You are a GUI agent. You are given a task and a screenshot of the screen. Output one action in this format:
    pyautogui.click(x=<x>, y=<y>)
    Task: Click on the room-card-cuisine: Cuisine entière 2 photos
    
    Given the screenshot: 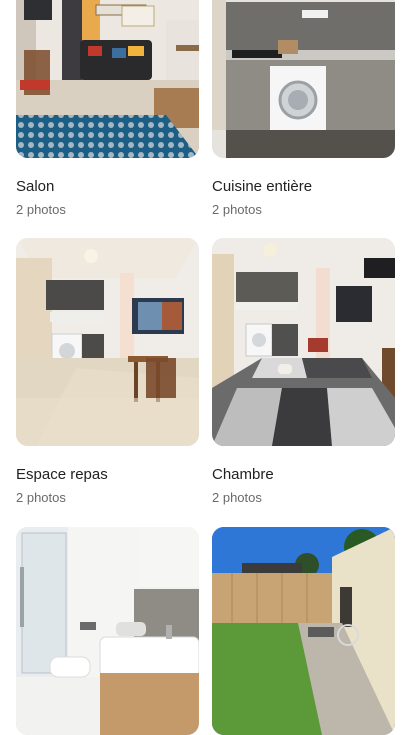 What is the action you would take?
    pyautogui.click(x=303, y=109)
    